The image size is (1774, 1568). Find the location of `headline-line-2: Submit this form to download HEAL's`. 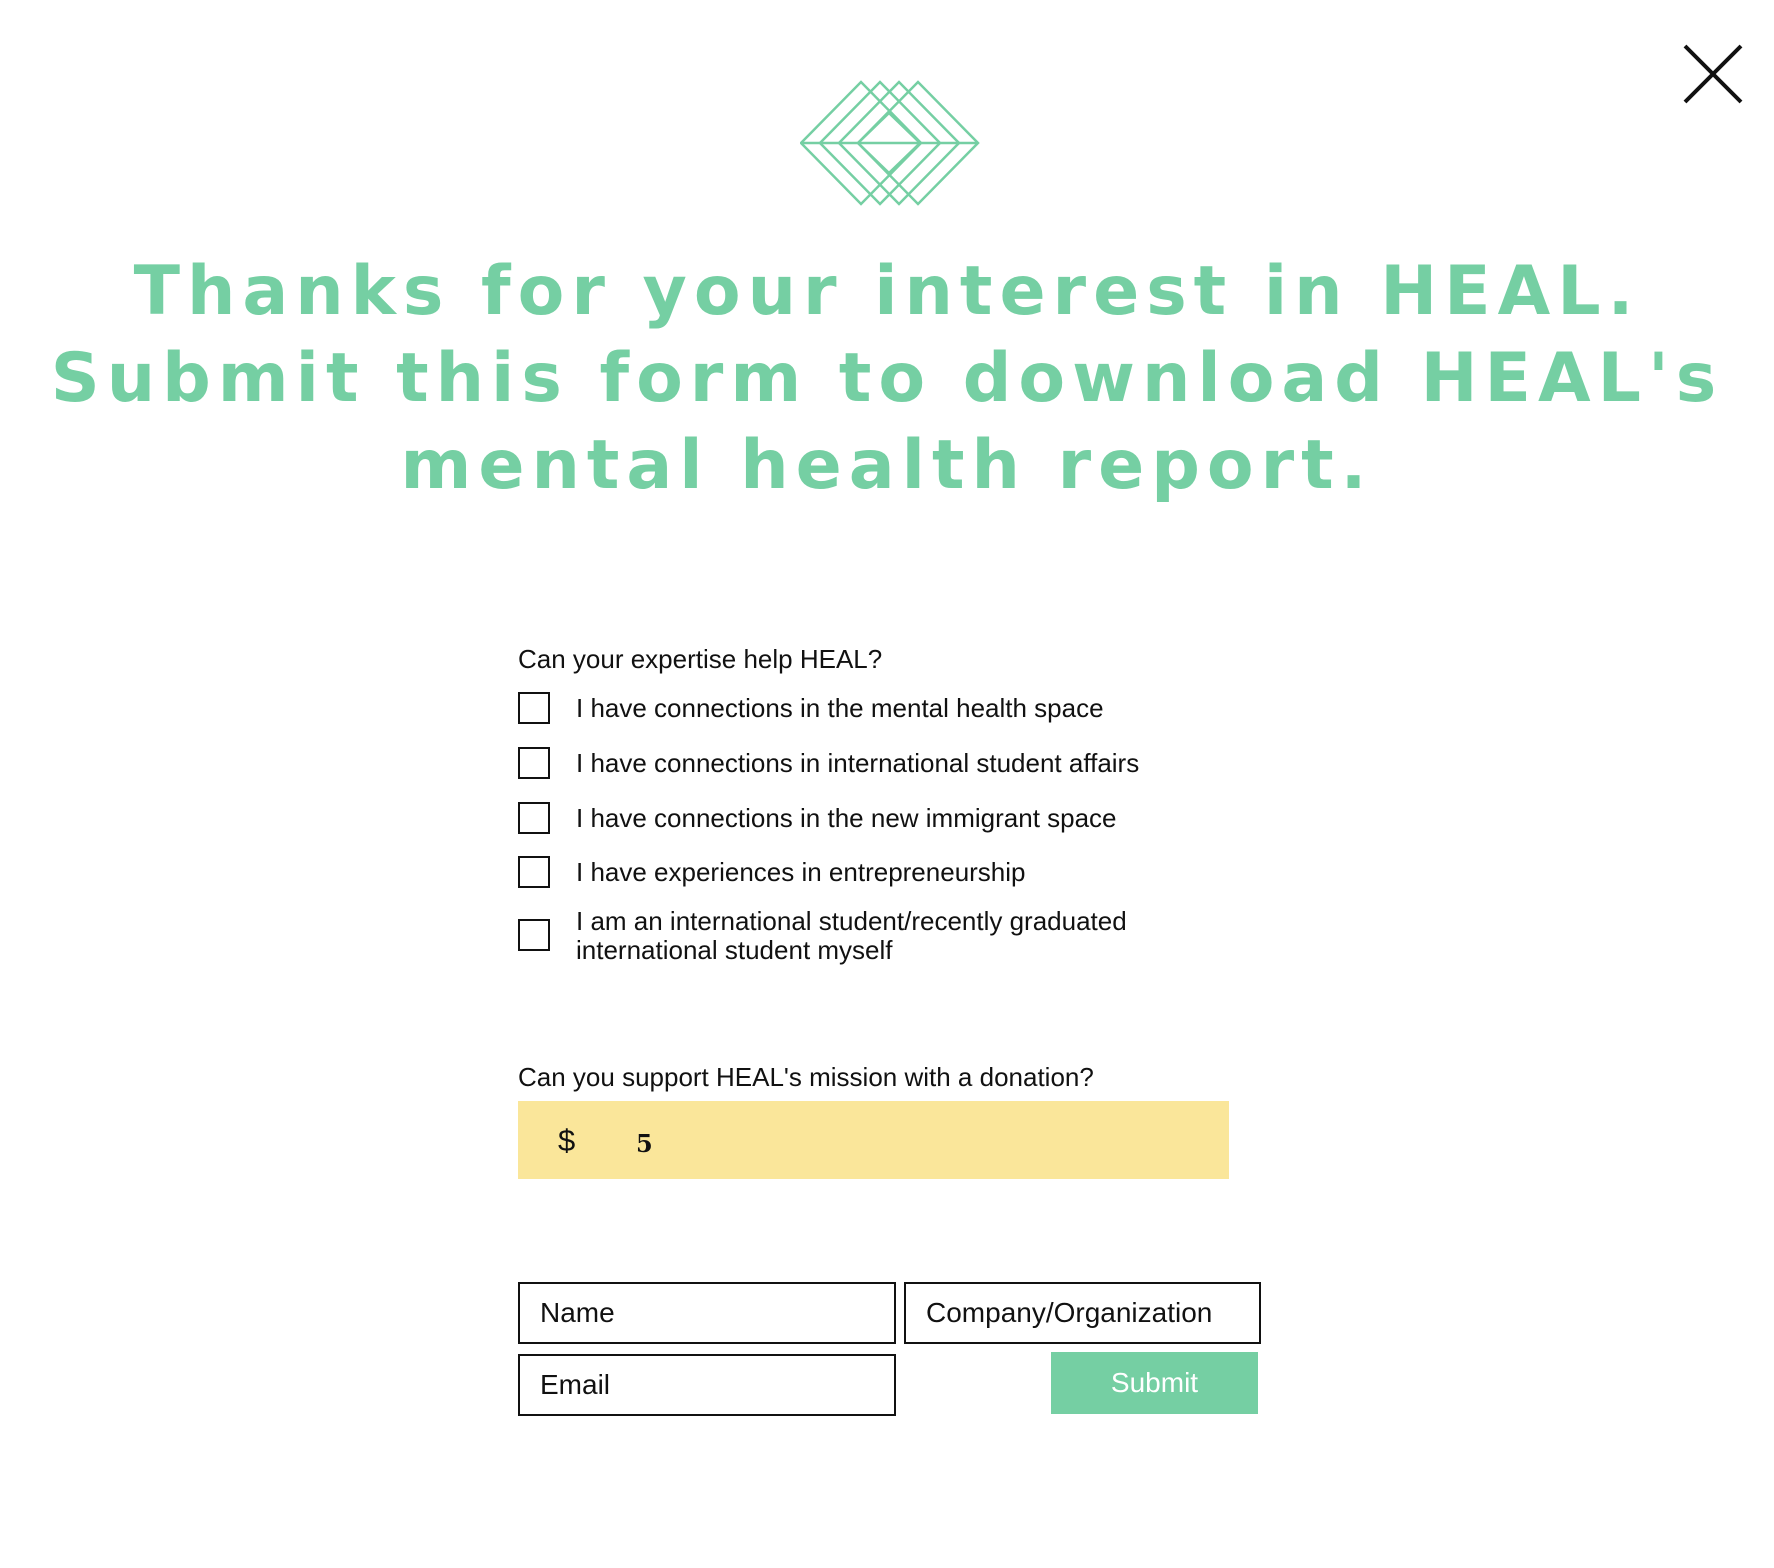

headline-line-2: Submit this form to download HEAL's is located at coordinates (887, 378).